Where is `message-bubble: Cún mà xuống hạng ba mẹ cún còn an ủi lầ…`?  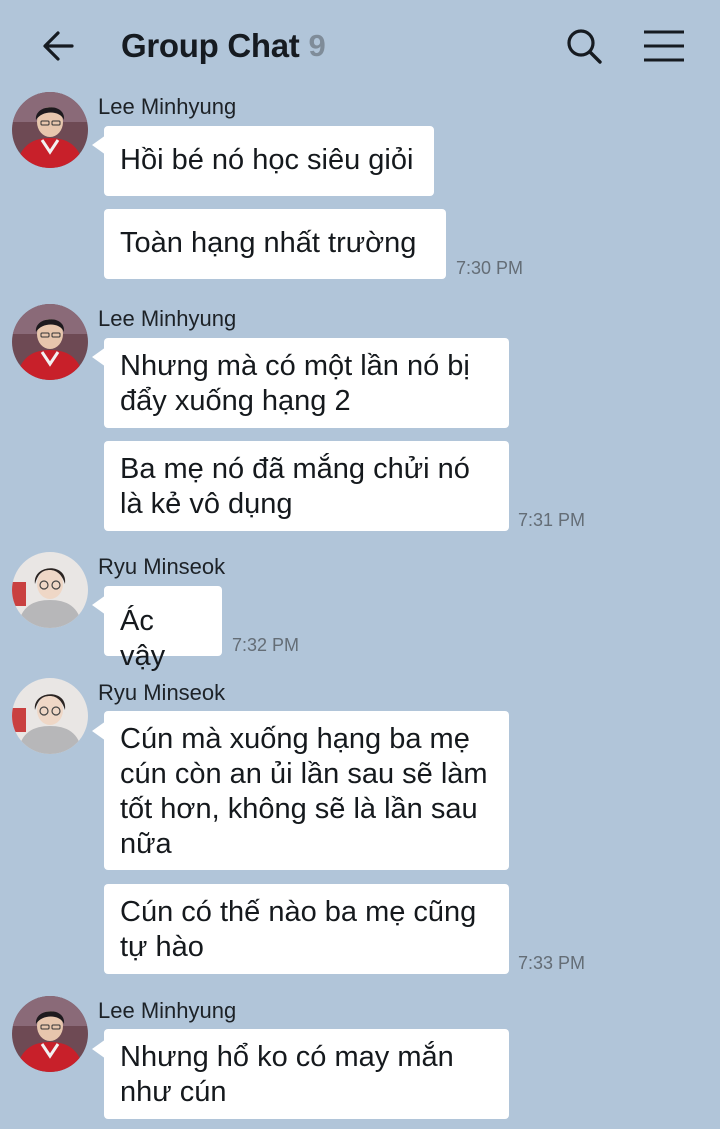 message-bubble: Cún mà xuống hạng ba mẹ cún còn an ủi lầ… is located at coordinates (306, 790).